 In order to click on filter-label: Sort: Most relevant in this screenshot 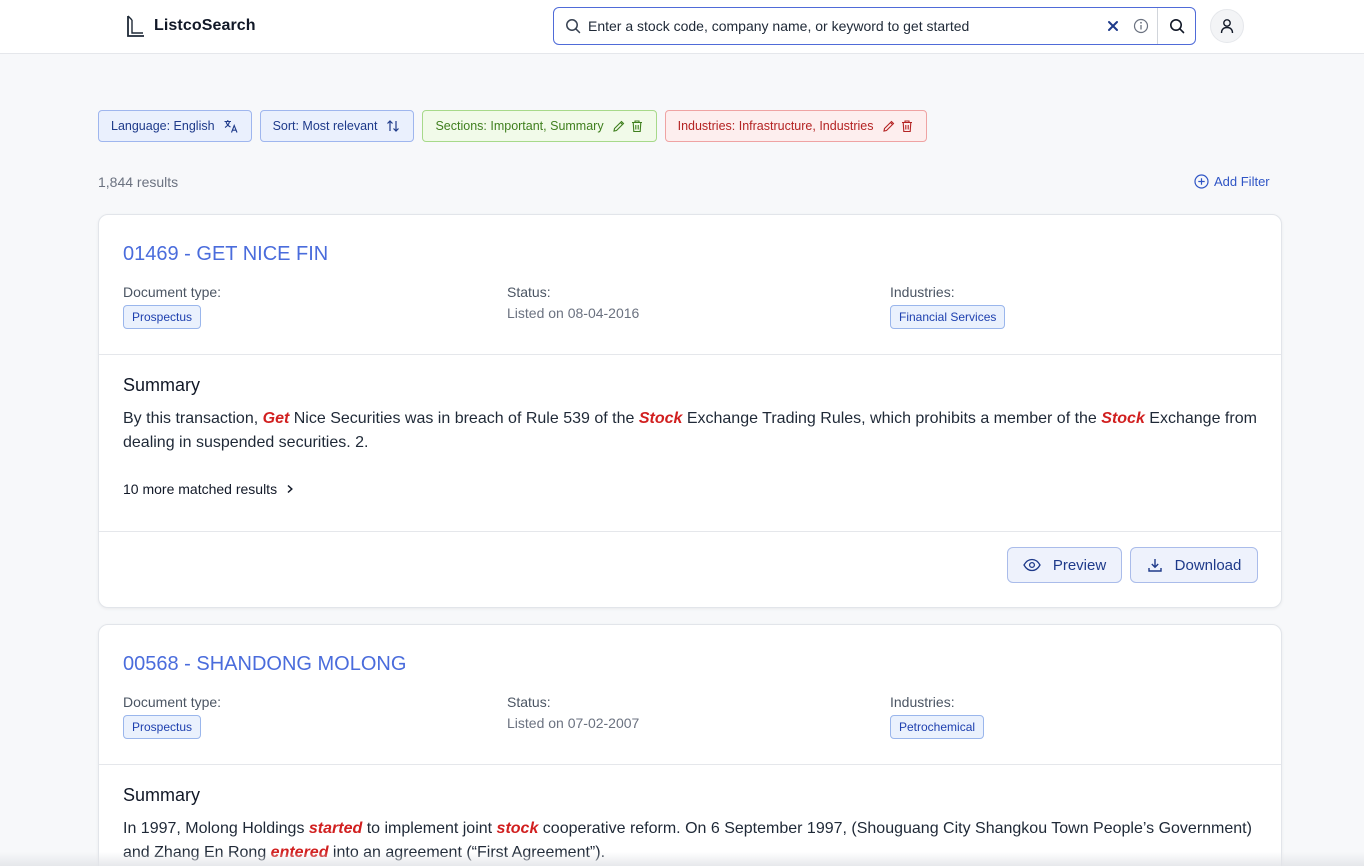, I will do `click(325, 126)`.